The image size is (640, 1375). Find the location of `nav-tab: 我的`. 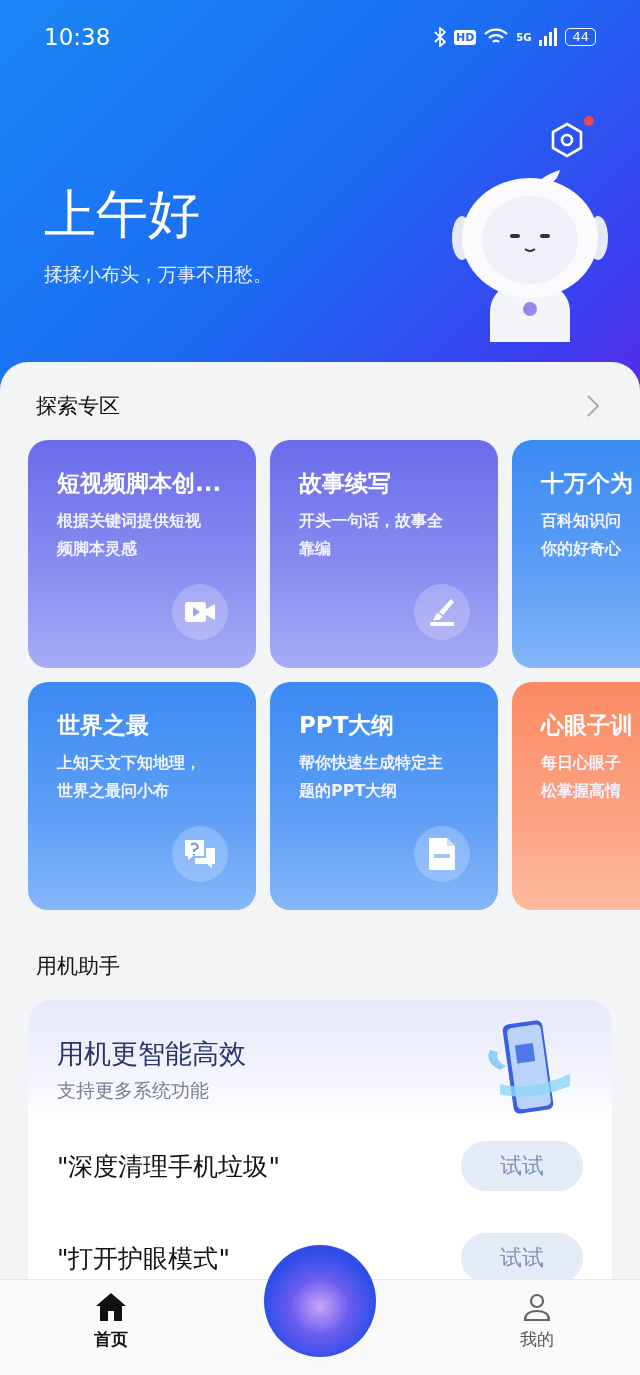

nav-tab: 我的 is located at coordinates (537, 1327).